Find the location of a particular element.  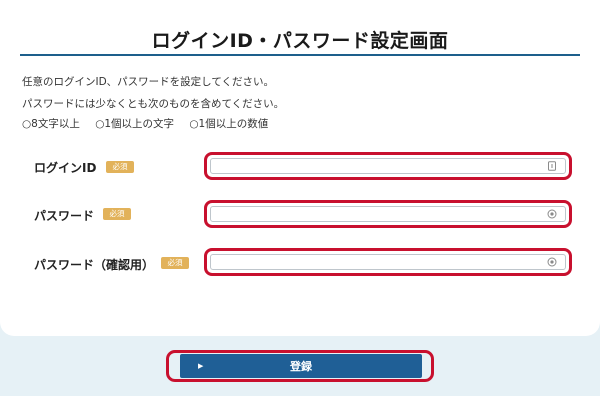

password-label: パスワード is located at coordinates (64, 216).